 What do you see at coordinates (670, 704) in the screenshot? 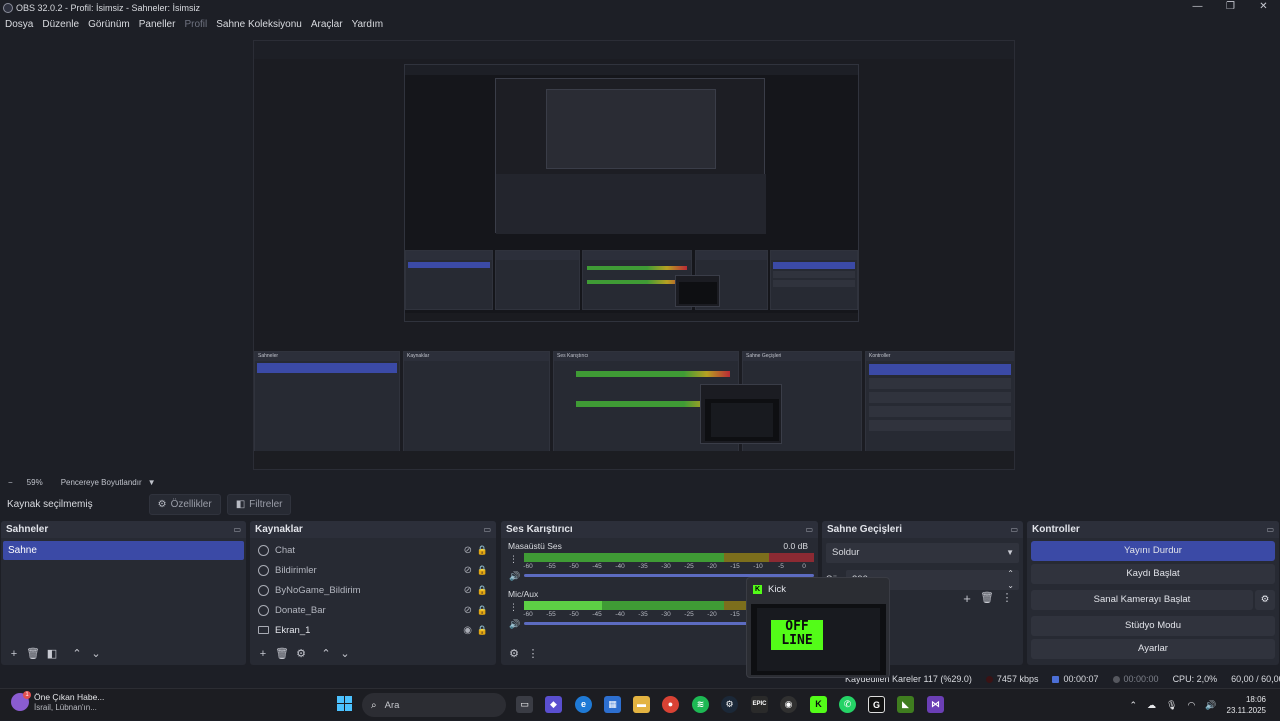
I see `chrome-icon: ●` at bounding box center [670, 704].